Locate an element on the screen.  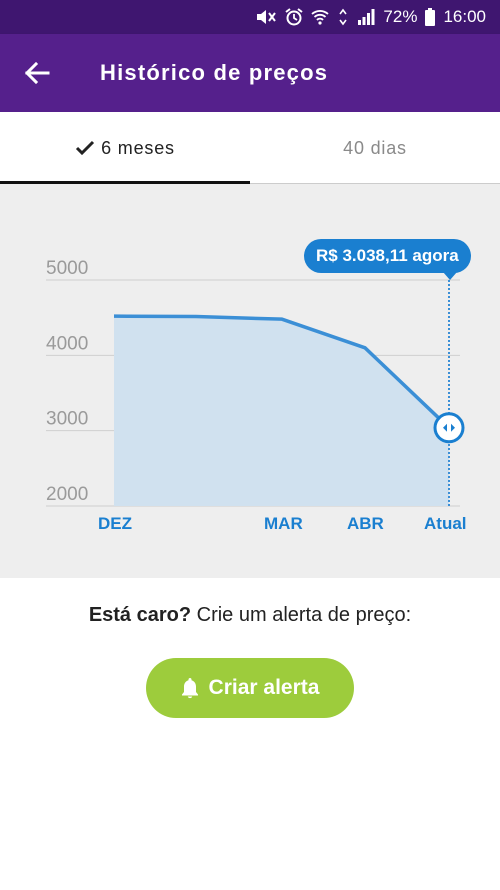
arrow-left-icon is located at coordinates (37, 73).